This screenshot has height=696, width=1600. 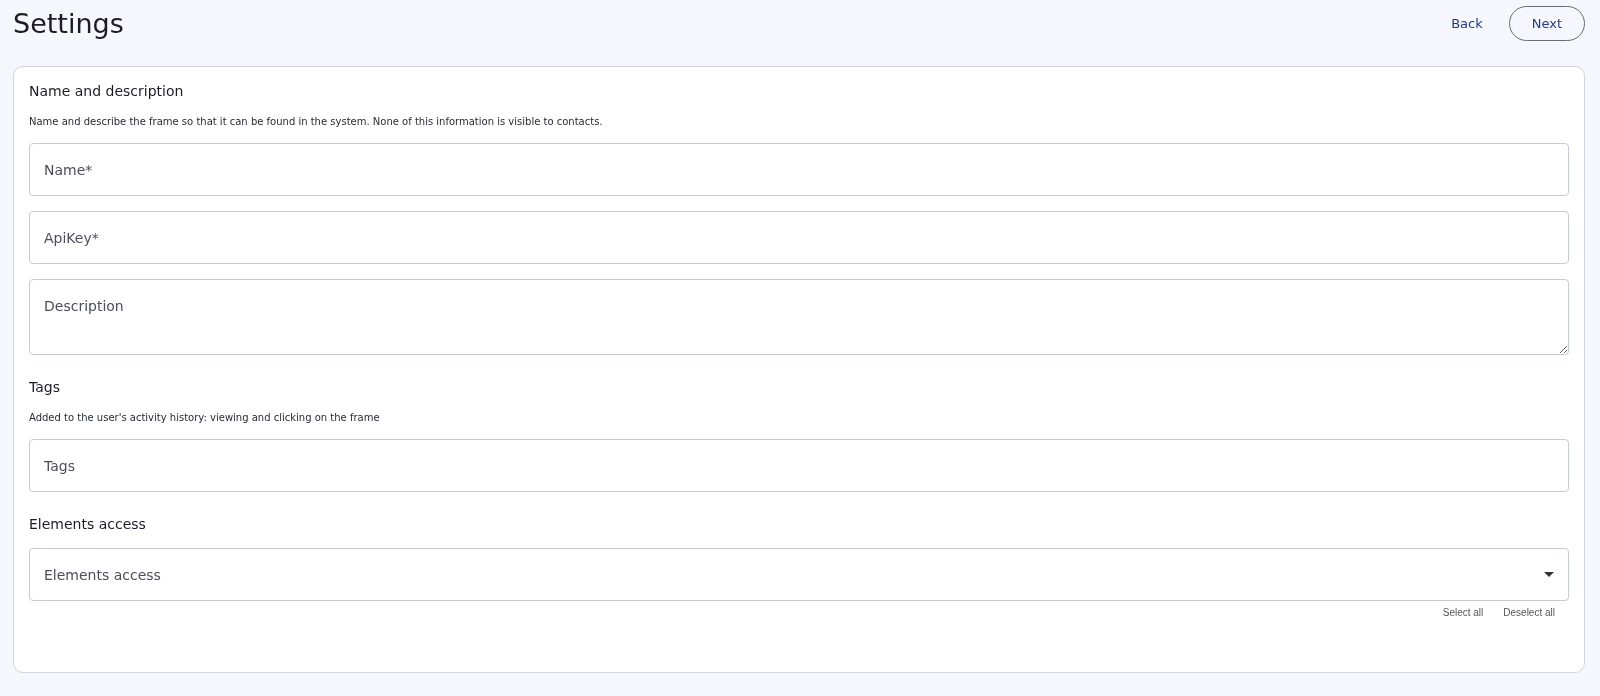 I want to click on select-link: Deselect all, so click(x=1529, y=612).